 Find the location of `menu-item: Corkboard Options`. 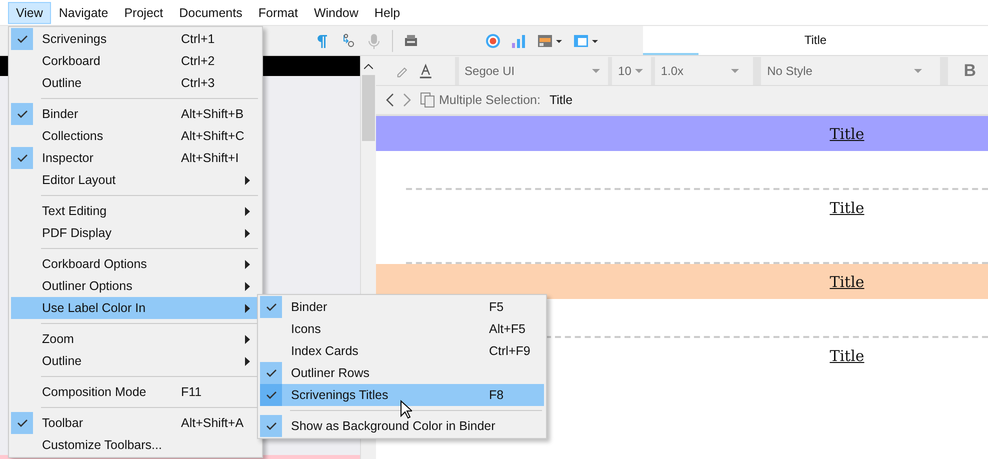

menu-item: Corkboard Options is located at coordinates (135, 264).